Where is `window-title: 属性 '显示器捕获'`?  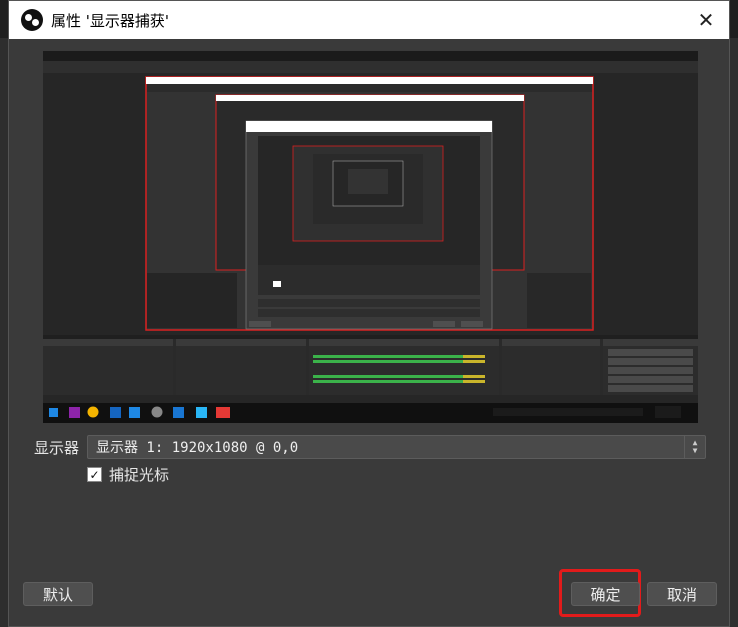
window-title: 属性 '显示器捕获' is located at coordinates (110, 20).